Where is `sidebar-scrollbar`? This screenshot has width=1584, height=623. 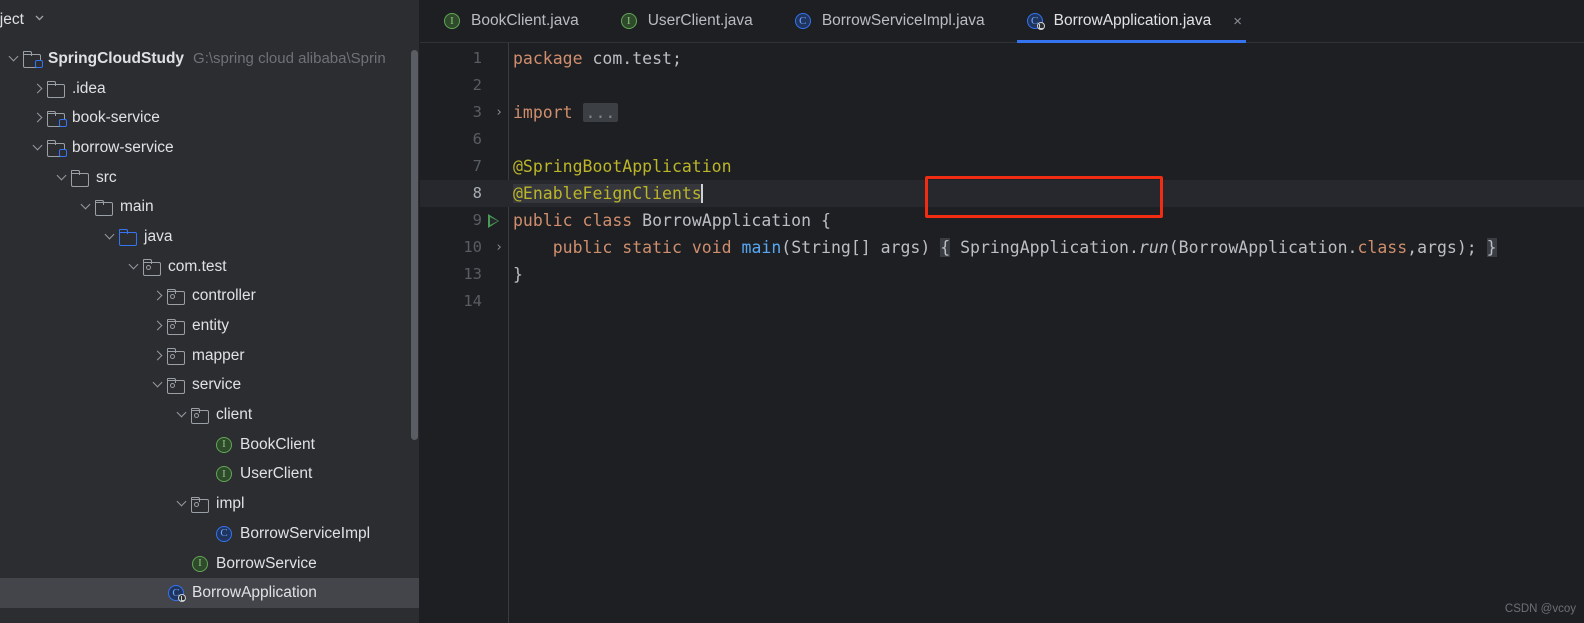 sidebar-scrollbar is located at coordinates (414, 245).